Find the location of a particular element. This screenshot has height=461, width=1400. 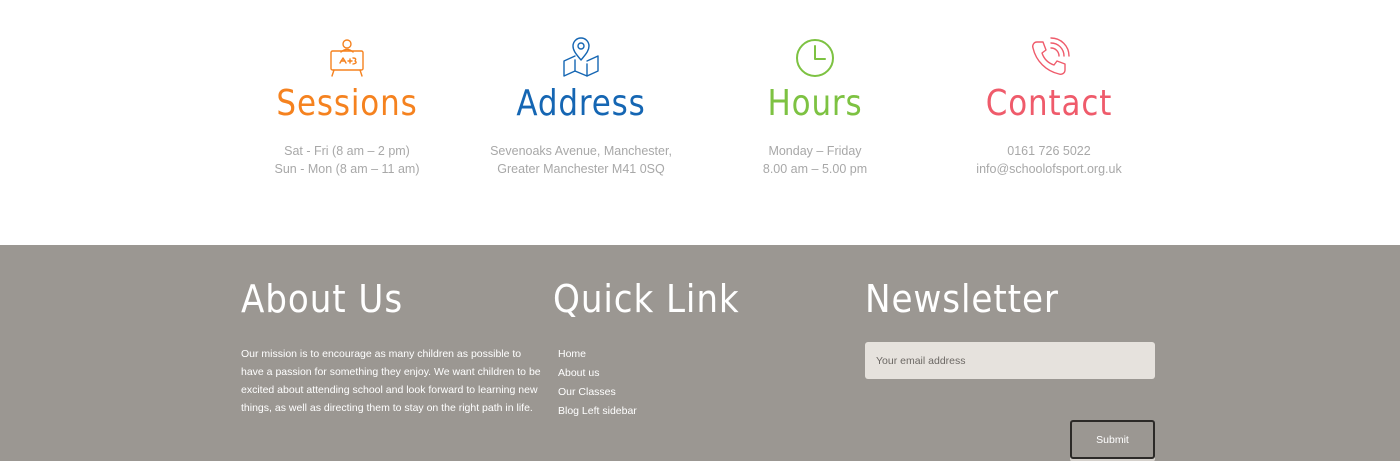

quick-link-home: Home is located at coordinates (572, 354).